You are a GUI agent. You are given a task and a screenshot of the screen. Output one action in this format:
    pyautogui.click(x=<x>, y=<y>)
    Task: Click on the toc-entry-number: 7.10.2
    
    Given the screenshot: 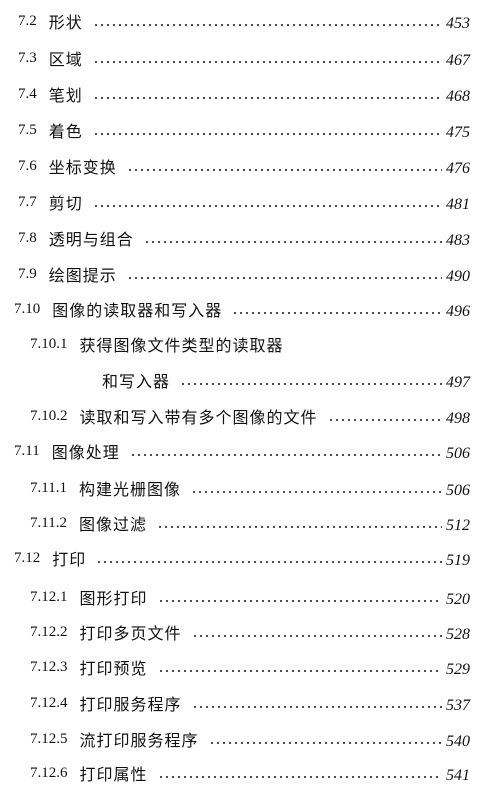 What is the action you would take?
    pyautogui.click(x=49, y=415)
    